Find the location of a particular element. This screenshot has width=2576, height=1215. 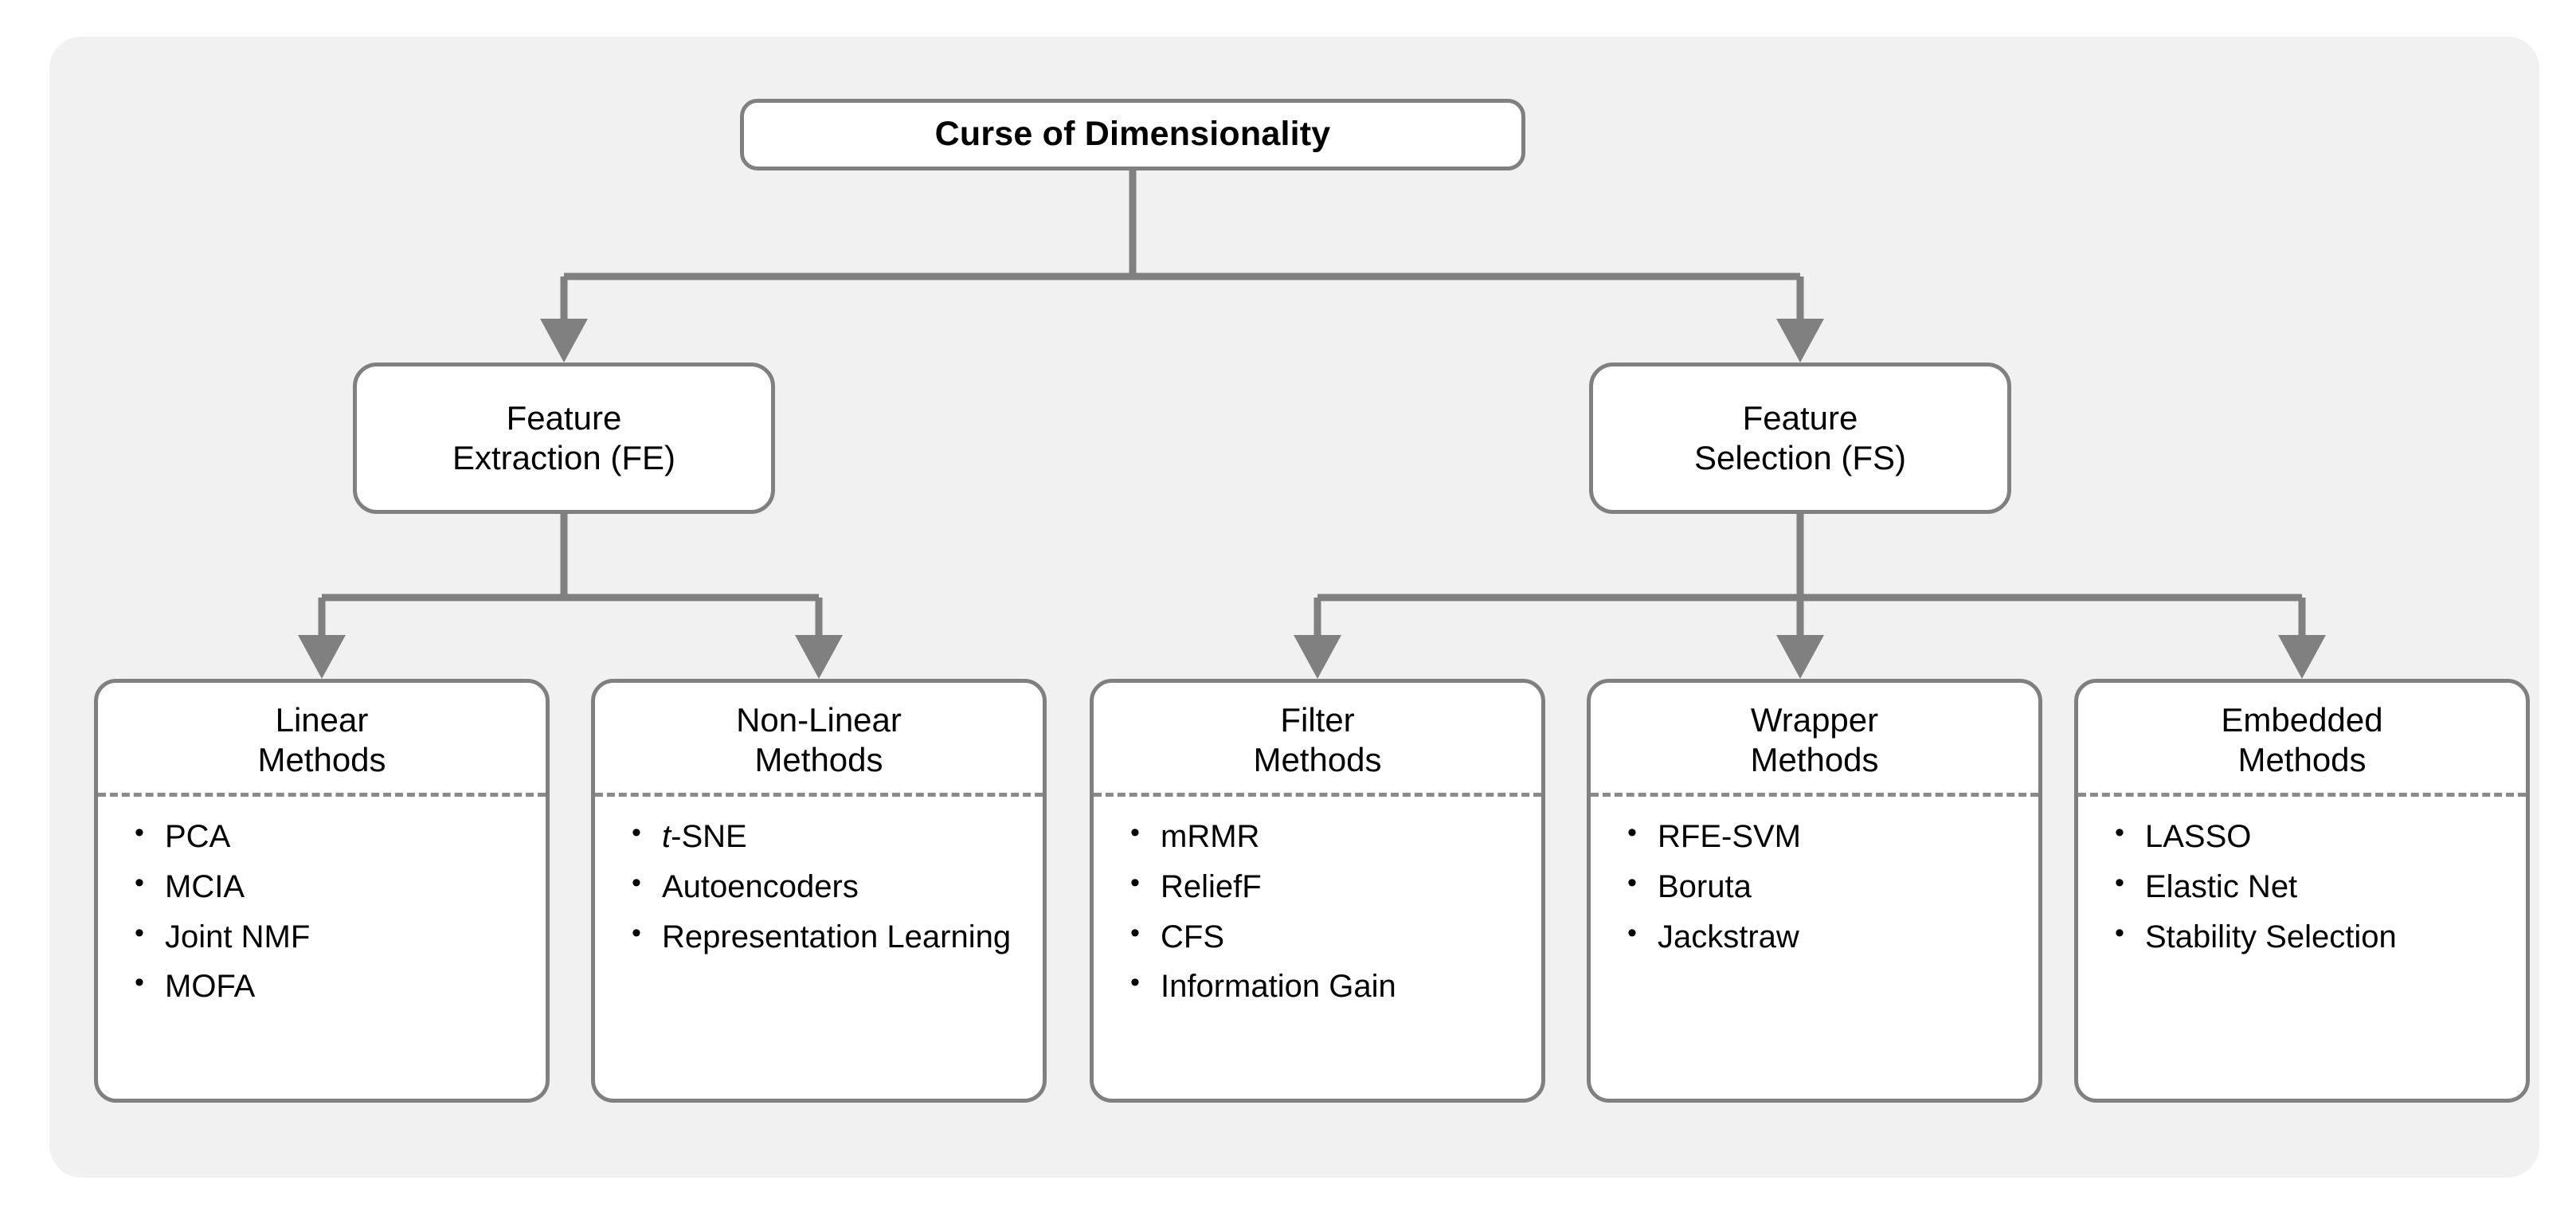

node-filter-methods-title: Filter Methods is located at coordinates (1317, 739).